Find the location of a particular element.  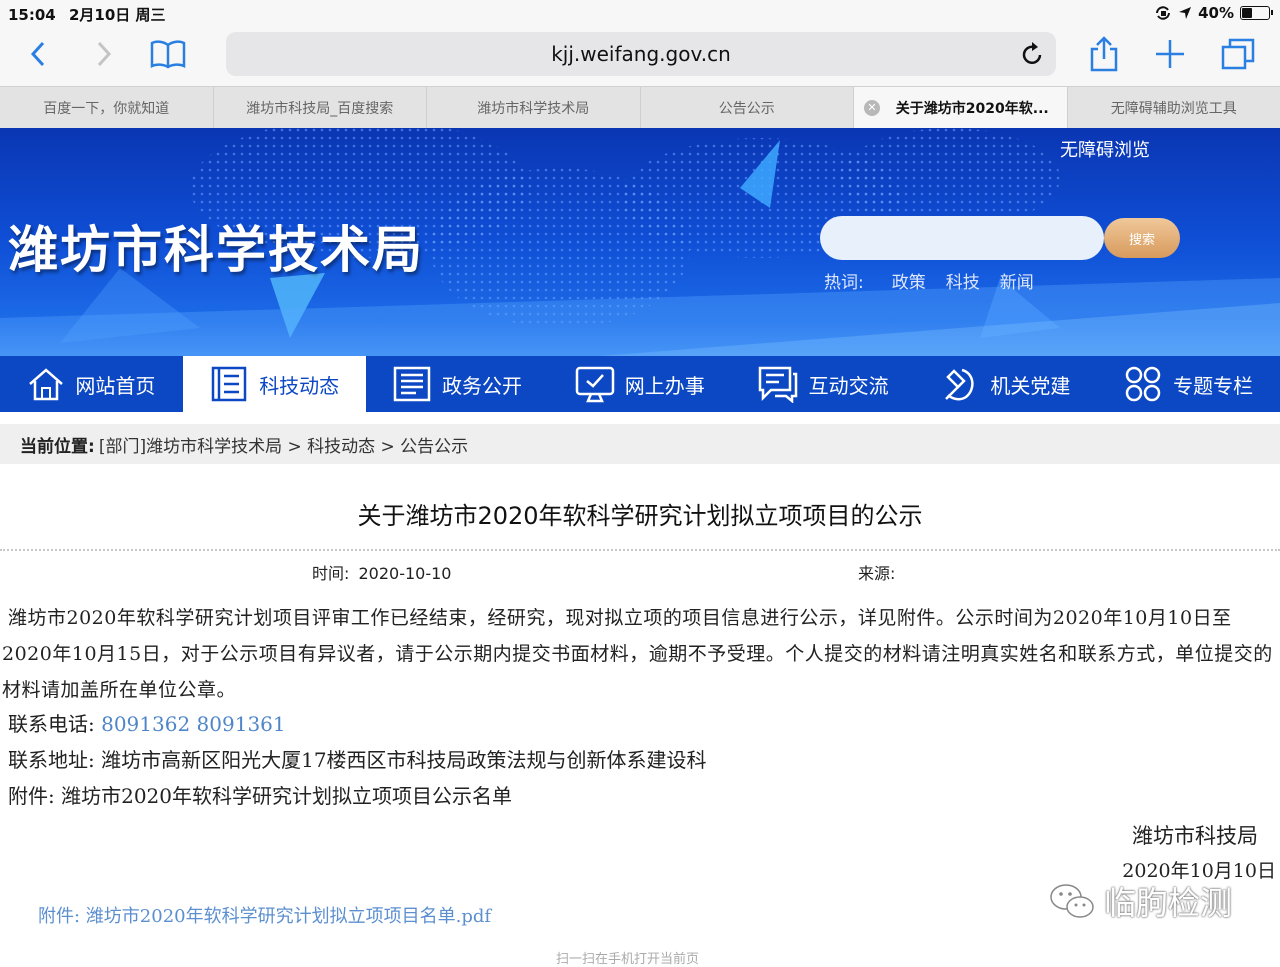

nav-interaction: 互动交流 is located at coordinates (822, 384).